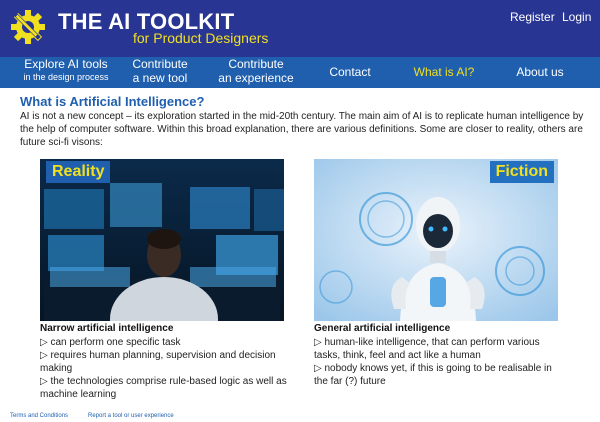  I want to click on gear-pencil-icon, so click(28, 27).